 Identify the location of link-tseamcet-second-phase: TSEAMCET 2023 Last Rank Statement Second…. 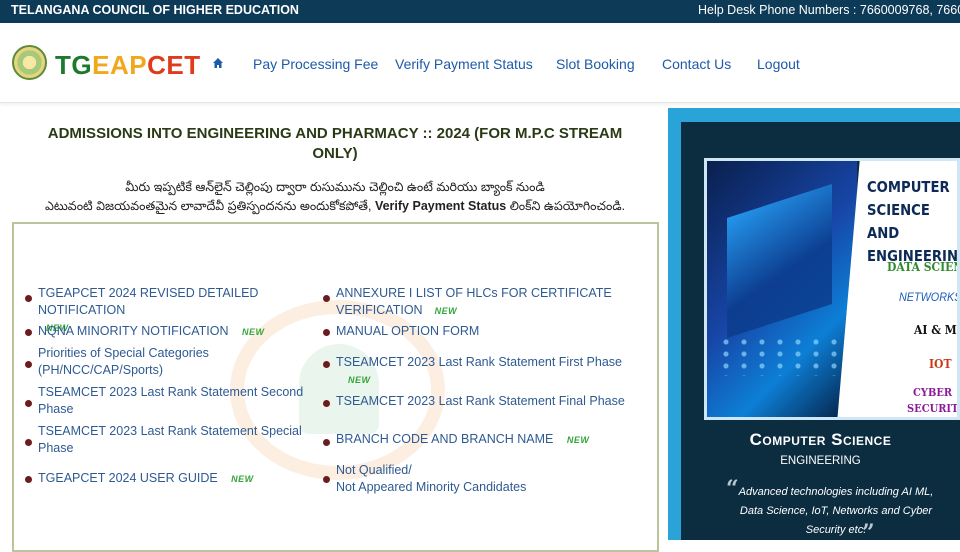
(180, 401).